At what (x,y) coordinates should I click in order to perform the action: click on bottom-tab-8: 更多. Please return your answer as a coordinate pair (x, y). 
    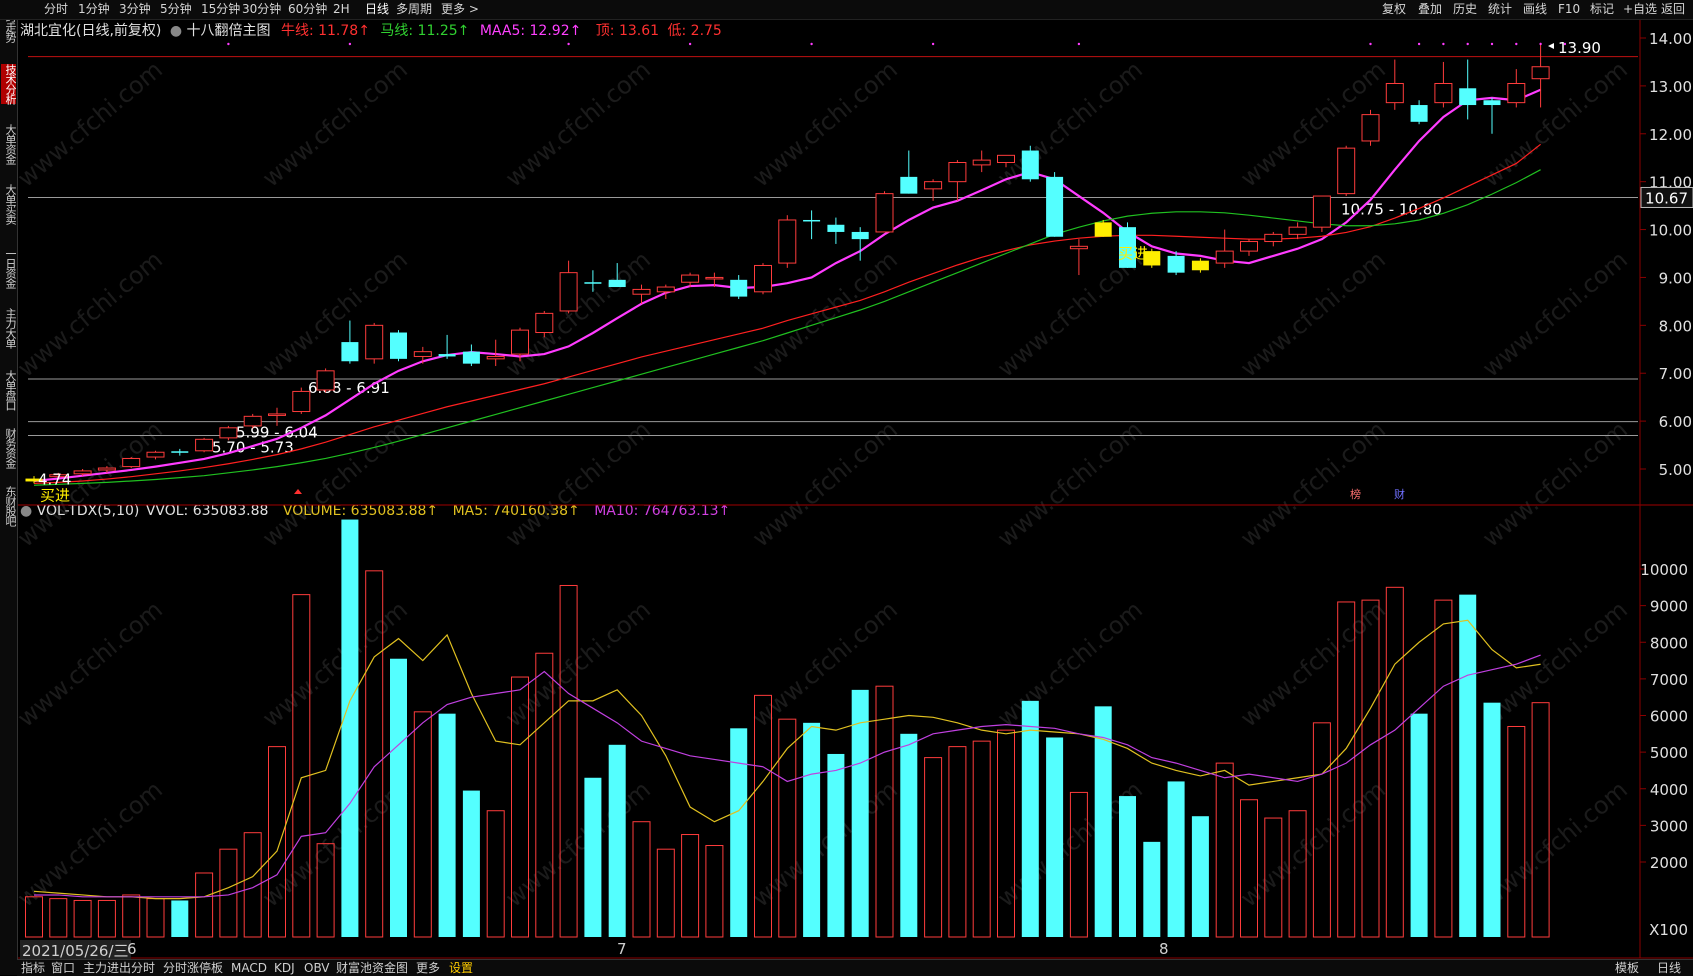
    Looking at the image, I should click on (428, 968).